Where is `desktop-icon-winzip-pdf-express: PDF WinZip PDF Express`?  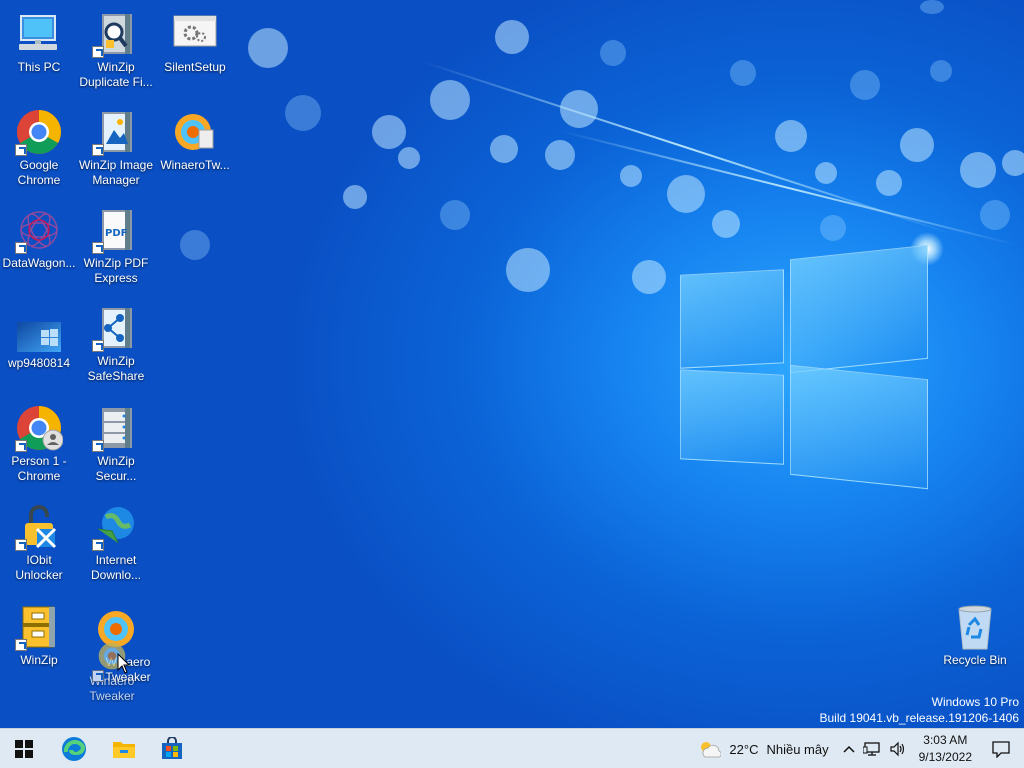
desktop-icon-winzip-pdf-express: PDF WinZip PDF Express is located at coordinates (116, 246).